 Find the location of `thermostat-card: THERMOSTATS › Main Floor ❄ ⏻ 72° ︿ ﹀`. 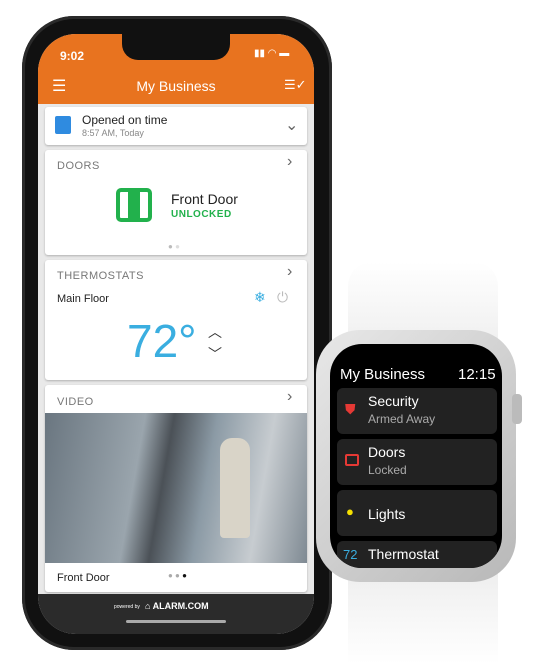

thermostat-card: THERMOSTATS › Main Floor ❄ ⏻ 72° ︿ ﹀ is located at coordinates (176, 320).